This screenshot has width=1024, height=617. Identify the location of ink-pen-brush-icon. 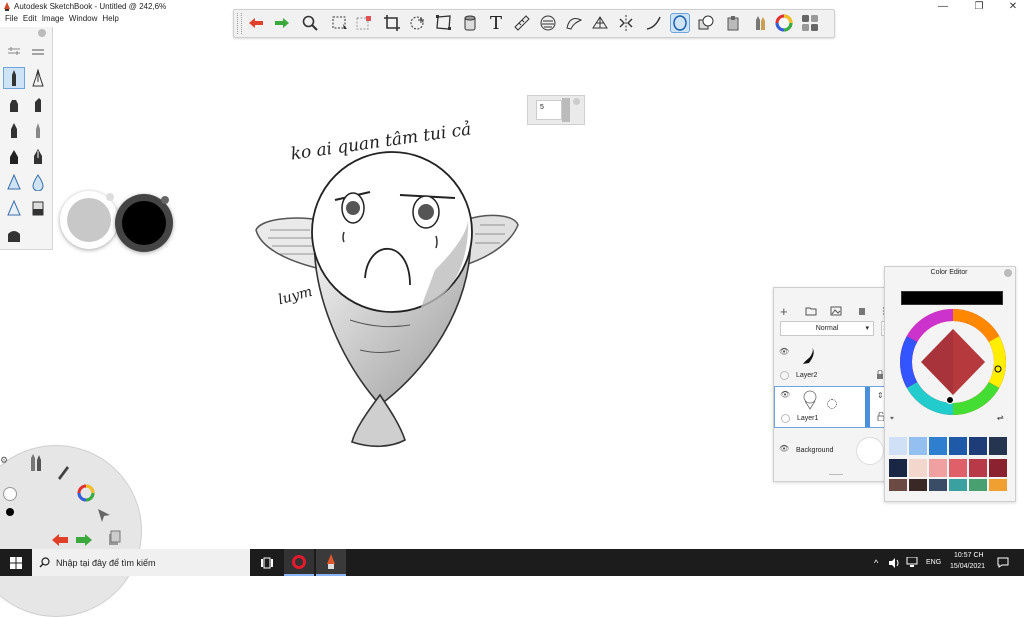
(14, 130).